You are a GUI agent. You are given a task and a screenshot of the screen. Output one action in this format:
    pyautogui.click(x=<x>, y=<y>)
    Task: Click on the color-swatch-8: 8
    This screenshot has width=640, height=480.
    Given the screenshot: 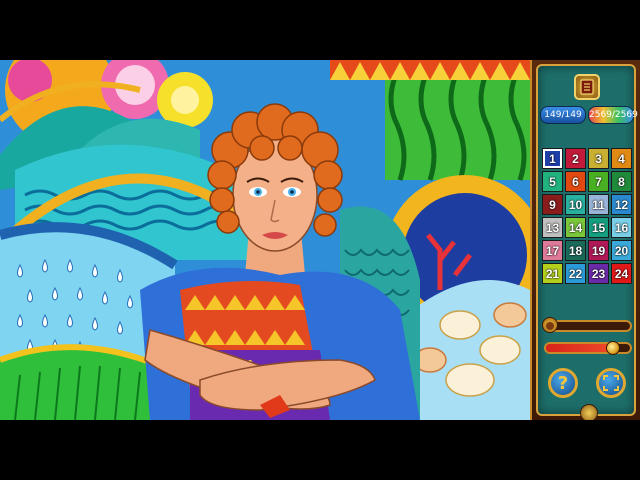 What is the action you would take?
    pyautogui.click(x=621, y=181)
    